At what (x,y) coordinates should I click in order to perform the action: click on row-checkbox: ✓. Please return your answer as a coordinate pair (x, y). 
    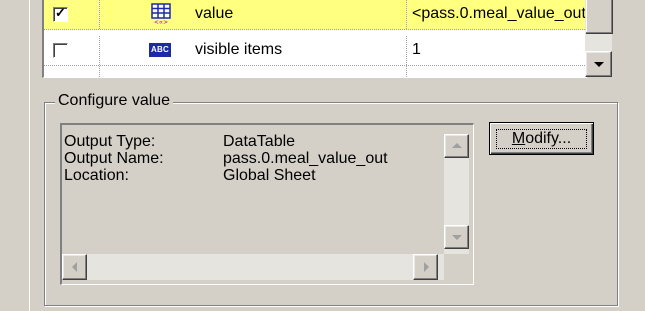
    Looking at the image, I should click on (60, 13).